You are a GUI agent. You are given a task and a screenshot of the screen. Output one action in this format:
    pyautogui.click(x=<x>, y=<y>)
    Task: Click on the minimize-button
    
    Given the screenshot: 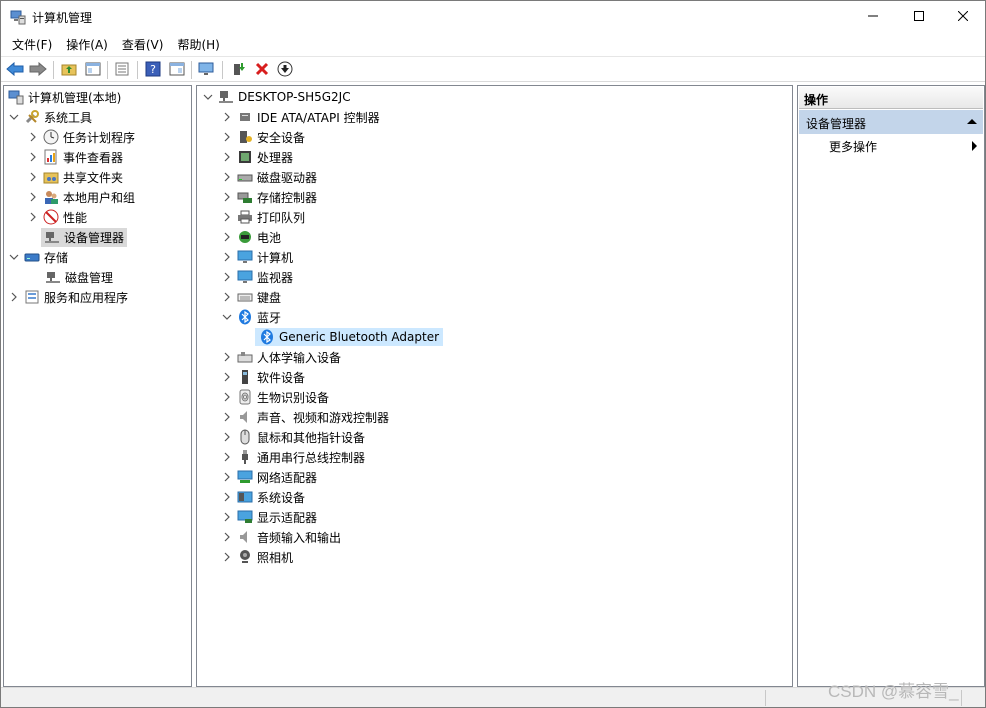 What is the action you would take?
    pyautogui.click(x=873, y=16)
    